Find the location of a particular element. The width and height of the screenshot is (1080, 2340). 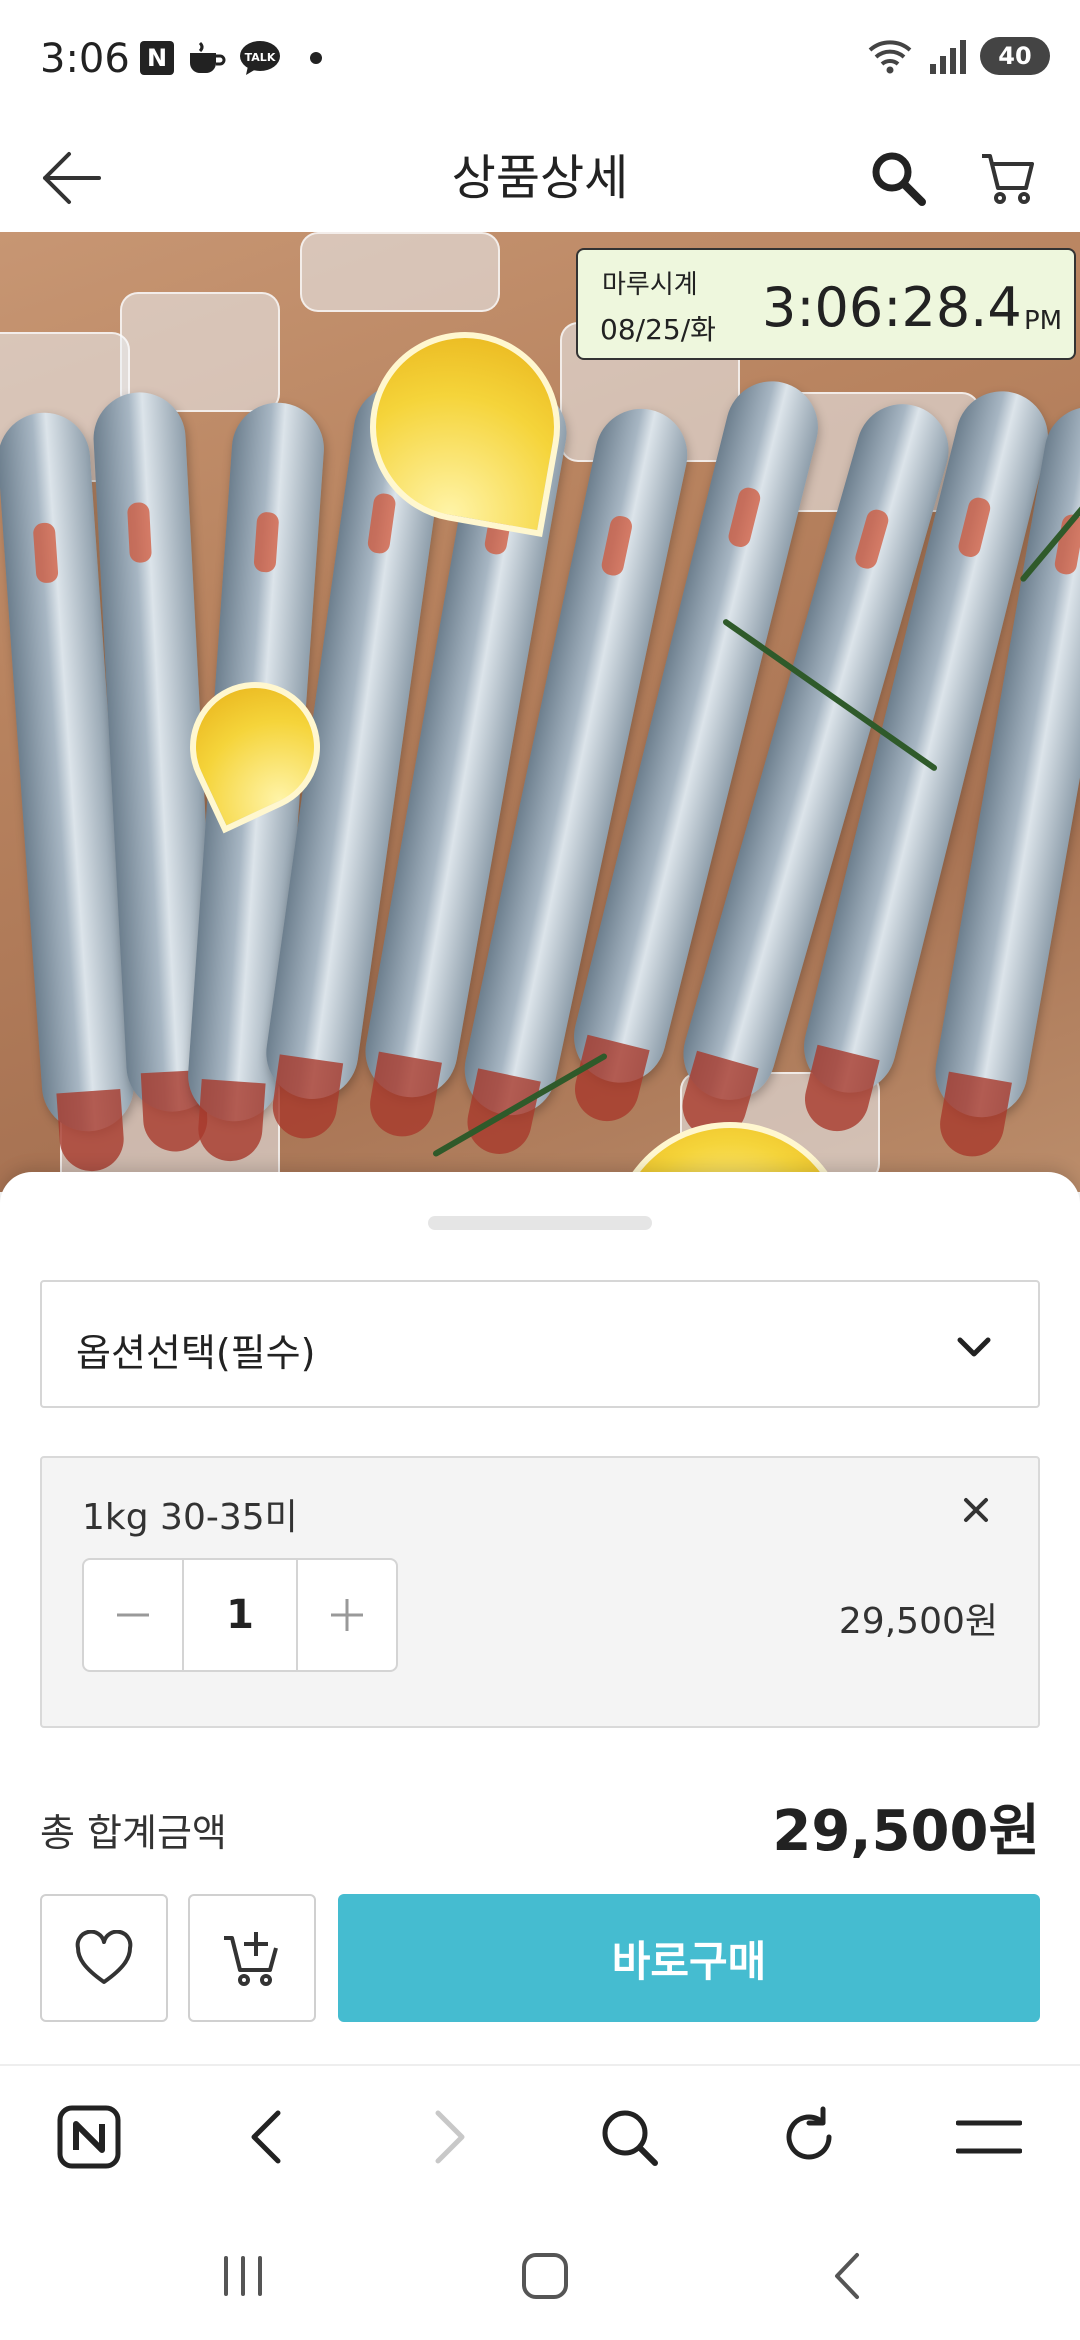

remove-option-button is located at coordinates (976, 1510).